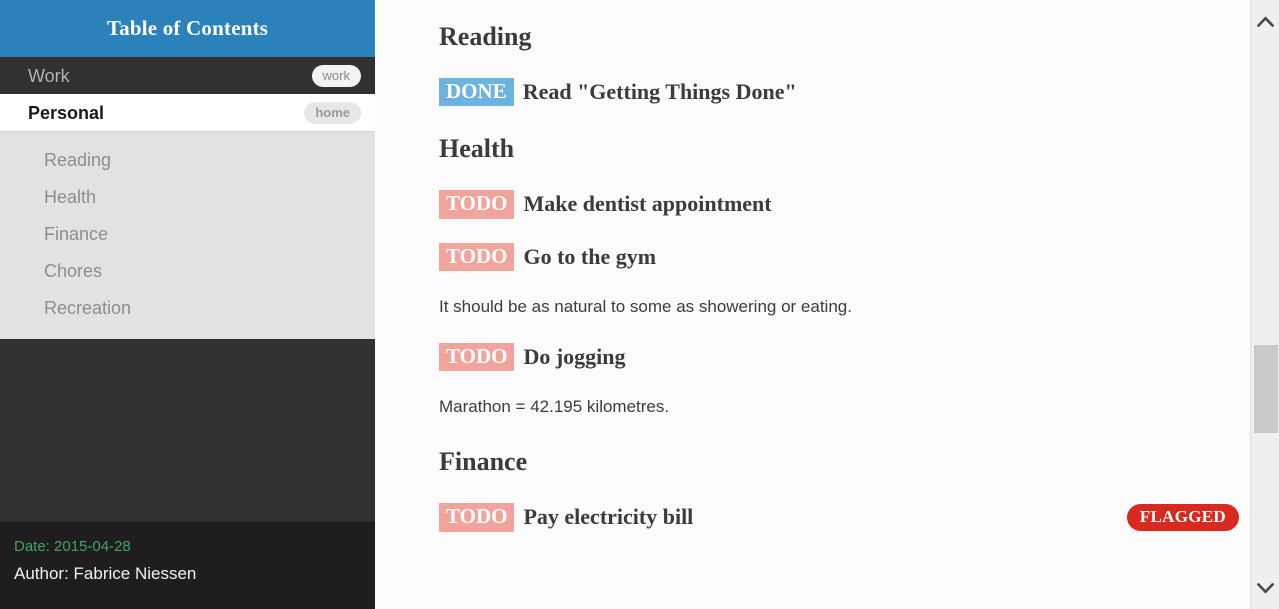 The width and height of the screenshot is (1279, 609). Describe the element at coordinates (88, 308) in the screenshot. I see `sidebar-item-recreation-label: Recreation` at that location.